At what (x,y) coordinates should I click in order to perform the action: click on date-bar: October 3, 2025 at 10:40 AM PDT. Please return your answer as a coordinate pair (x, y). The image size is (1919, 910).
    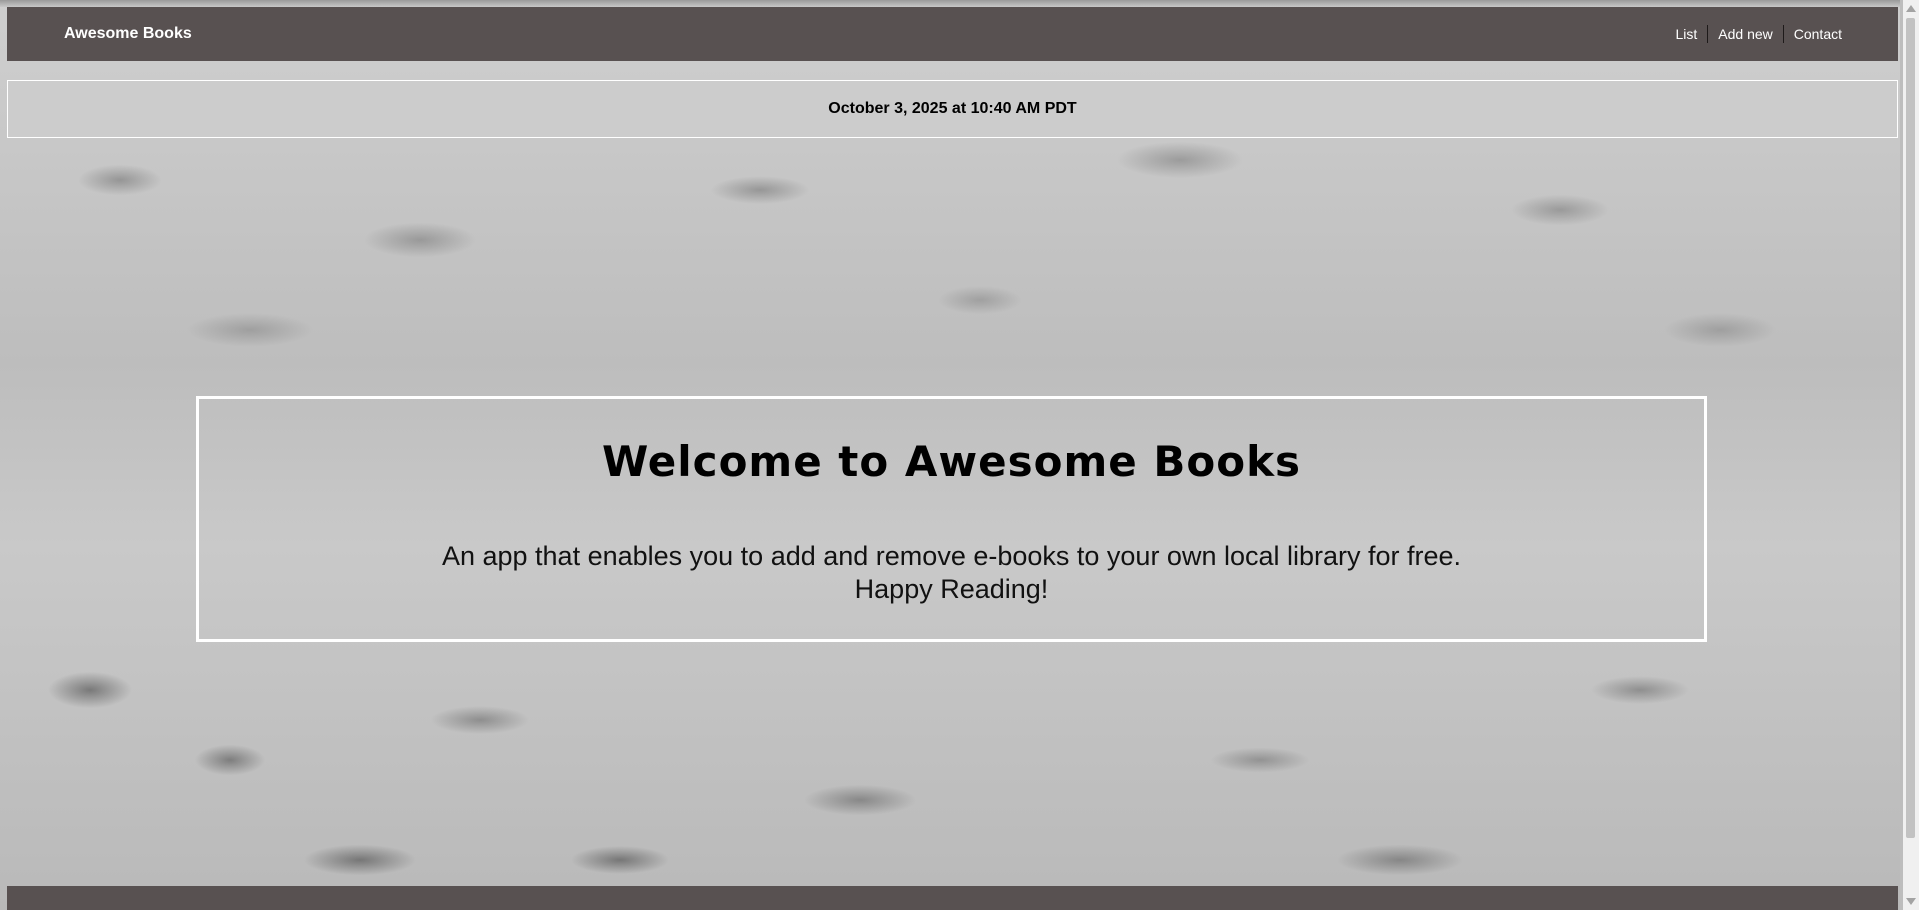
    Looking at the image, I should click on (952, 109).